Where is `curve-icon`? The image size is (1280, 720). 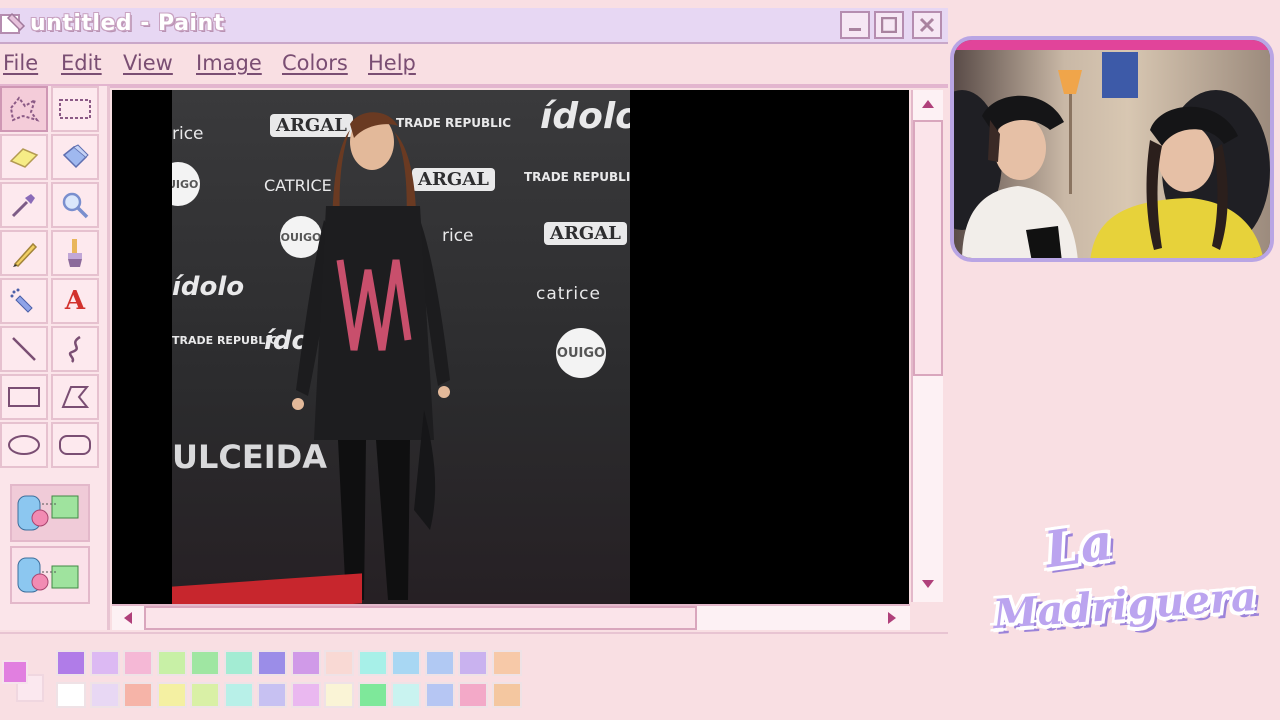
curve-icon is located at coordinates (74, 349).